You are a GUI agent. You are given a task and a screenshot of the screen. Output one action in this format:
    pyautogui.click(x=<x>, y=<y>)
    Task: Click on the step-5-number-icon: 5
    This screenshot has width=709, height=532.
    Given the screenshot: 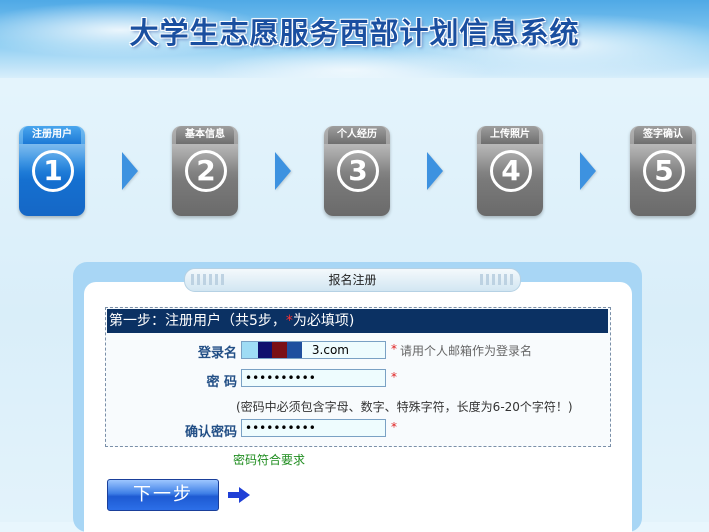 What is the action you would take?
    pyautogui.click(x=664, y=171)
    